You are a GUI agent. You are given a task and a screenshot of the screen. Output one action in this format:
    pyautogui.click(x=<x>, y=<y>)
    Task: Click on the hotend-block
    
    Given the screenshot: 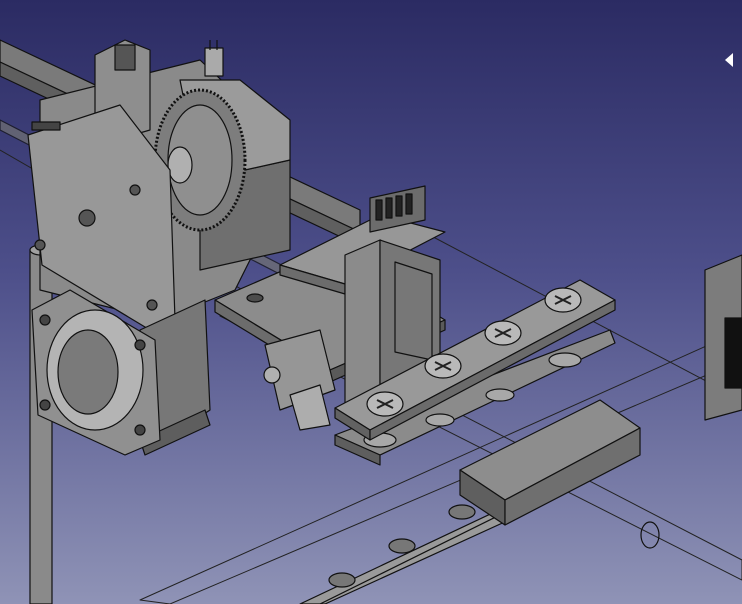 What is the action you would take?
    pyautogui.click(x=299, y=380)
    